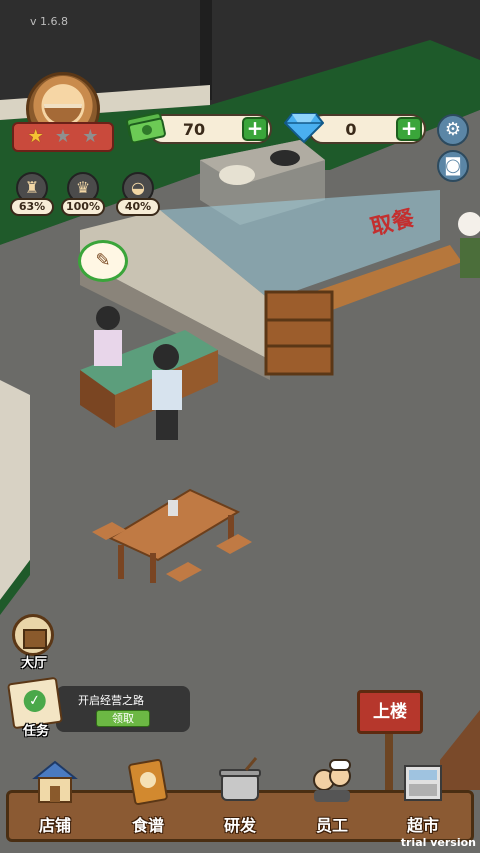  Describe the element at coordinates (55, 781) in the screenshot. I see `shop-icon` at that location.